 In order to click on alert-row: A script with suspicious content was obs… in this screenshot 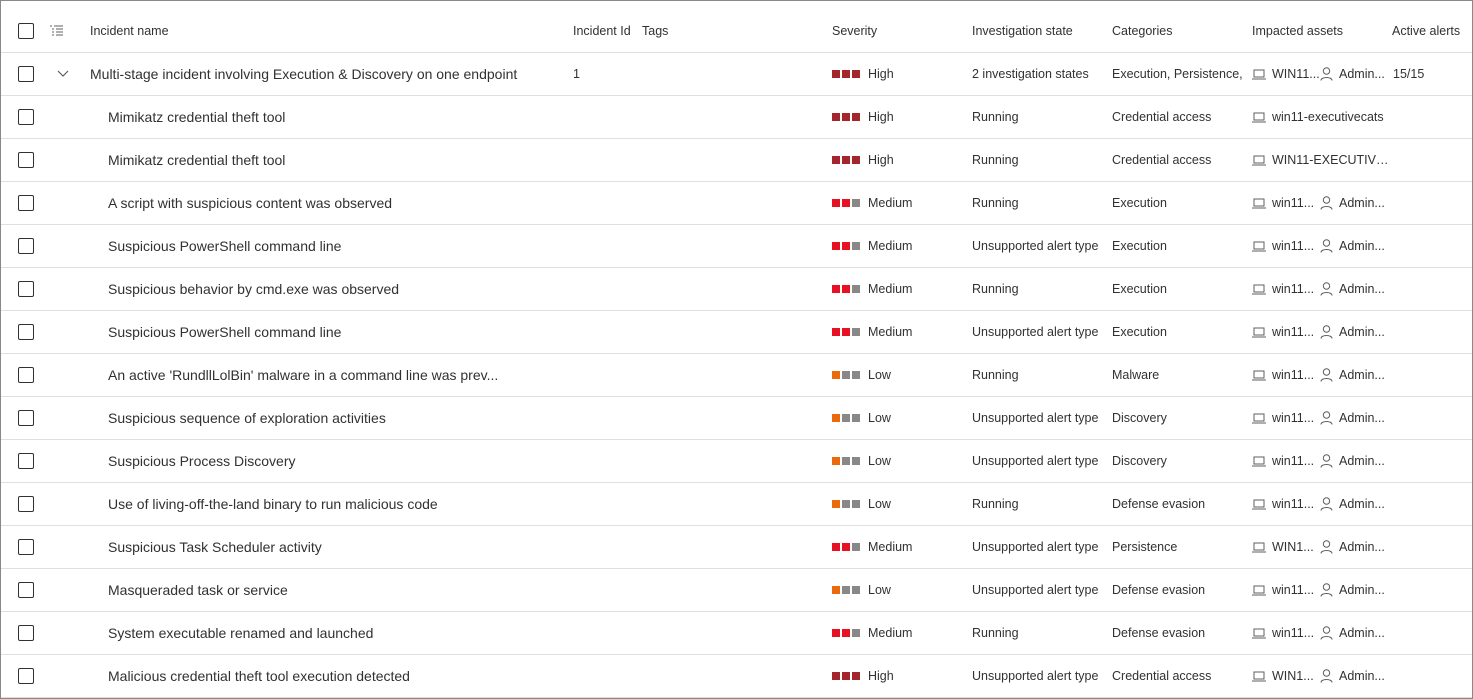, I will do `click(736, 203)`.